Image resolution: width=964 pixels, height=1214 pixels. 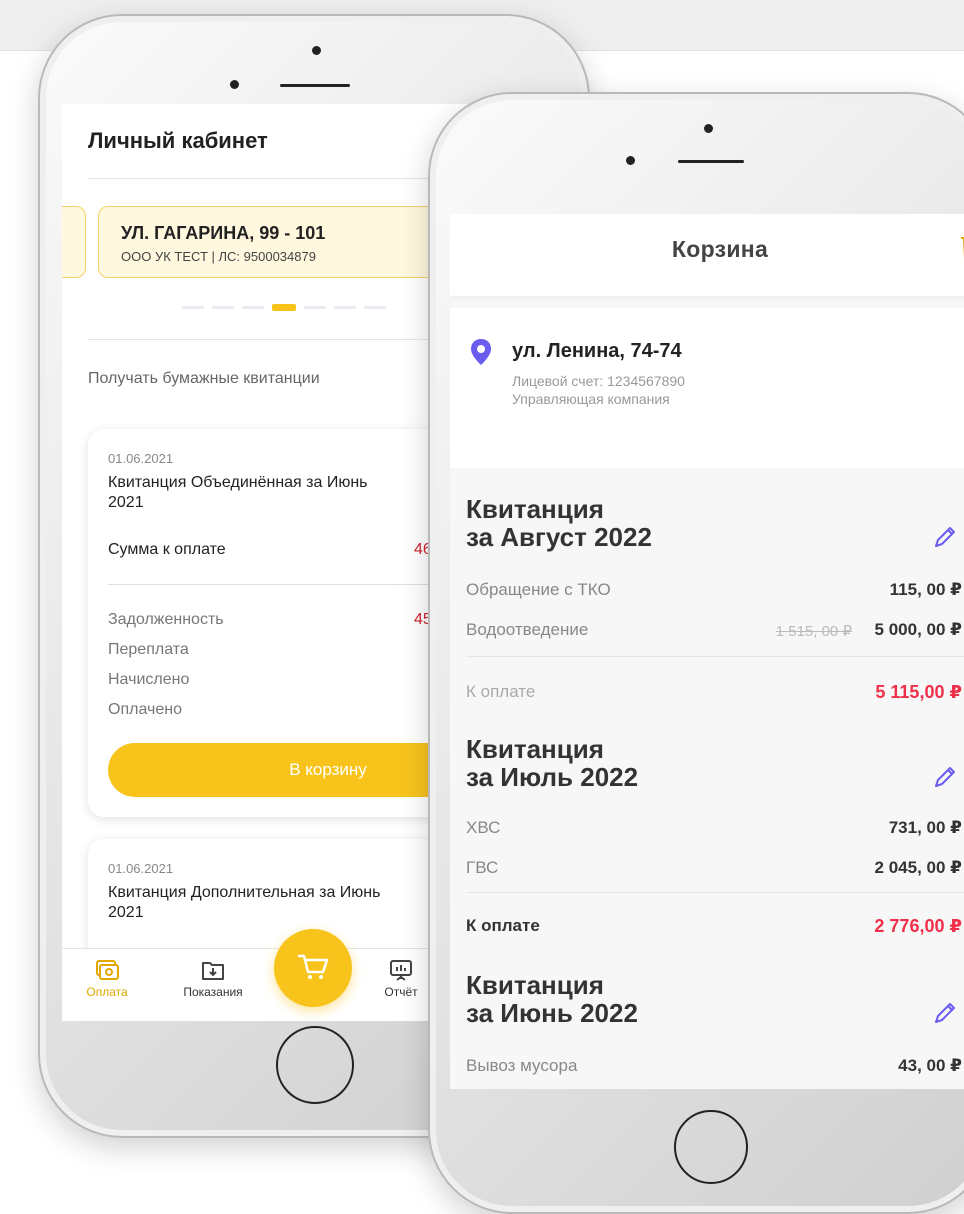 I want to click on tab-readings-label: Показания, so click(x=213, y=992).